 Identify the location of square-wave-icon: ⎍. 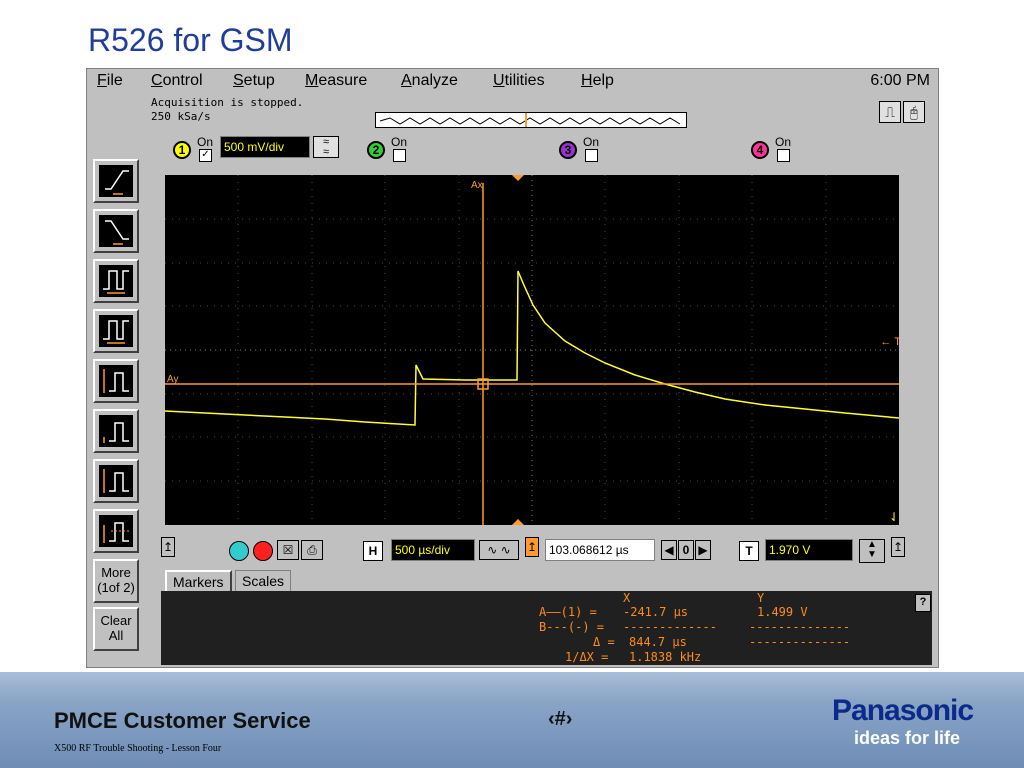
(890, 112).